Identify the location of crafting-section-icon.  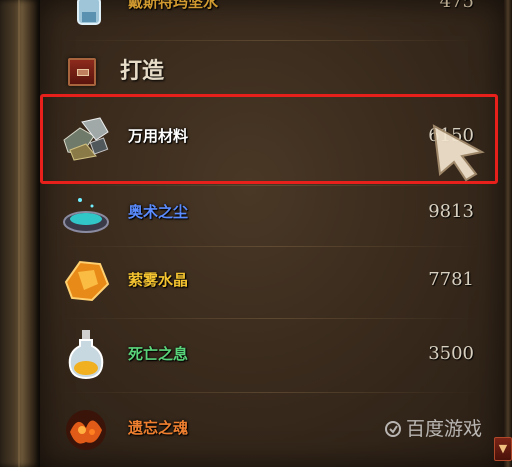
(82, 72).